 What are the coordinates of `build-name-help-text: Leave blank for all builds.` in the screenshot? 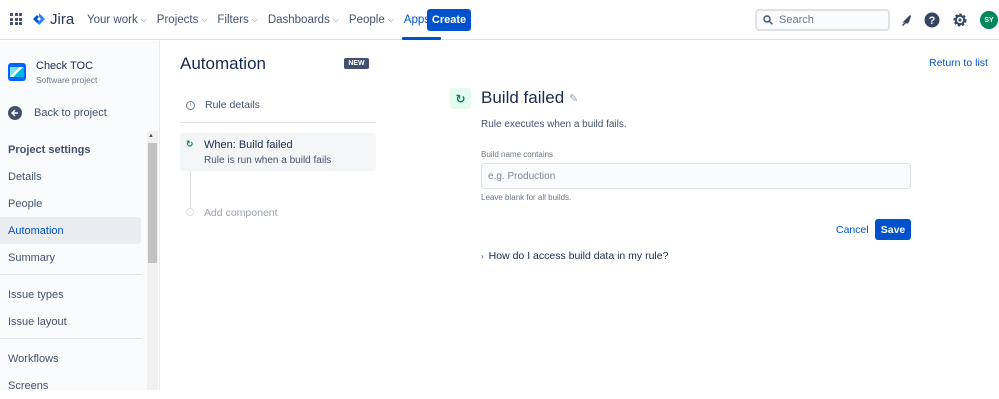 It's located at (526, 197).